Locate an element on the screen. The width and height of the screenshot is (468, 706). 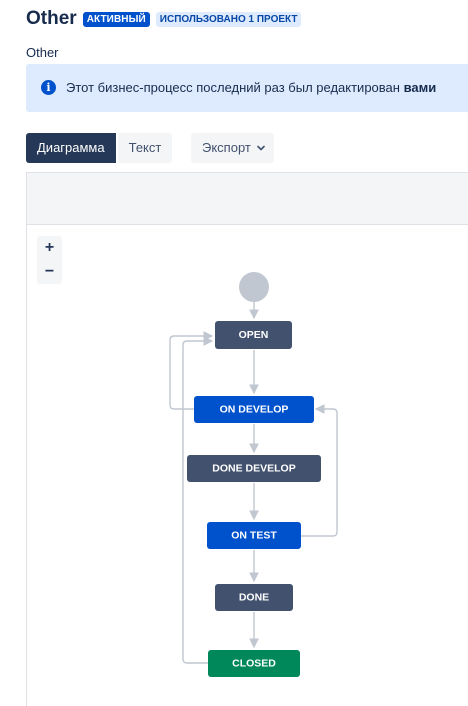
status-label-closed: CLOSED is located at coordinates (254, 664).